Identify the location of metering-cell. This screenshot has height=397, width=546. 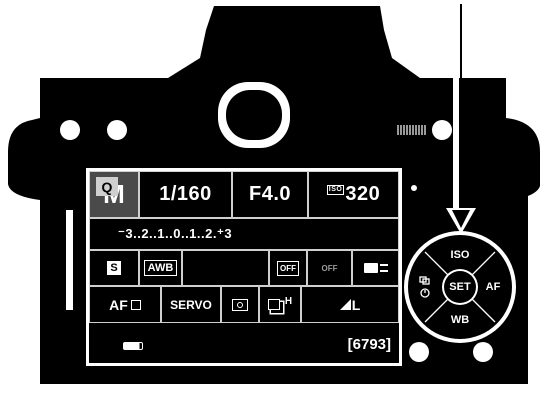
(240, 304).